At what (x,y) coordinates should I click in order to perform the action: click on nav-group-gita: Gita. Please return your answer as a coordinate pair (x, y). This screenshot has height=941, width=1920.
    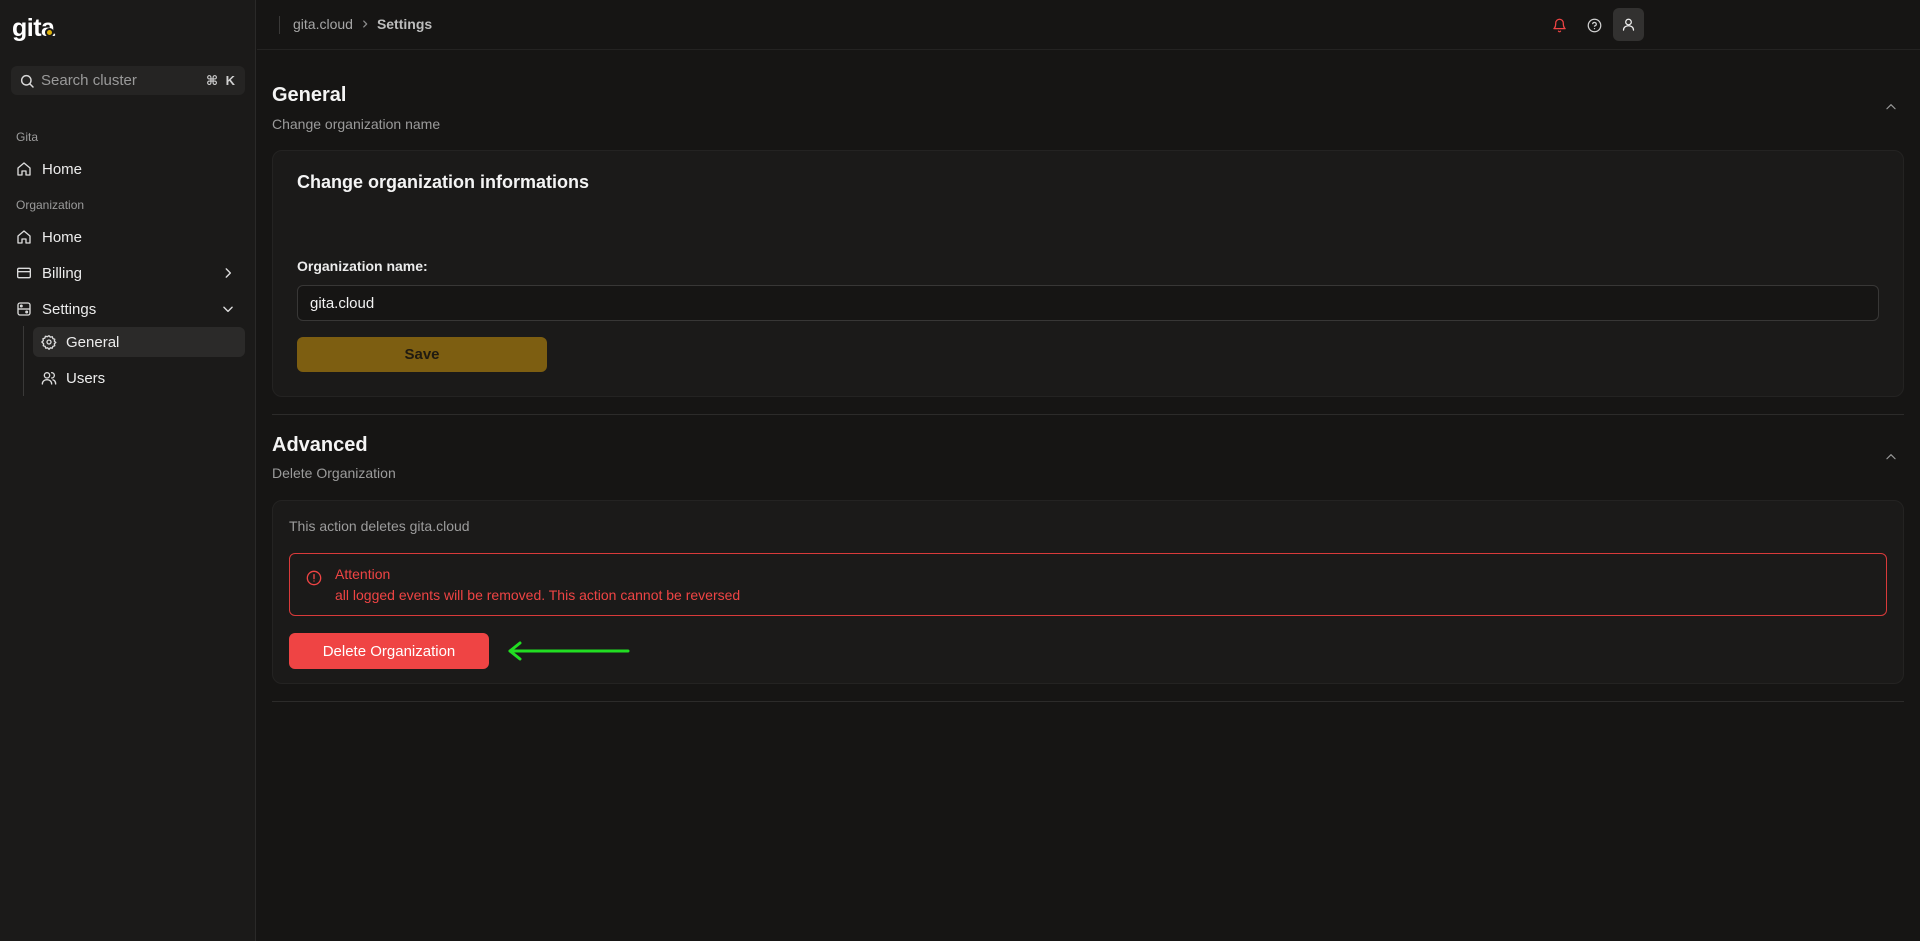
    Looking at the image, I should click on (27, 137).